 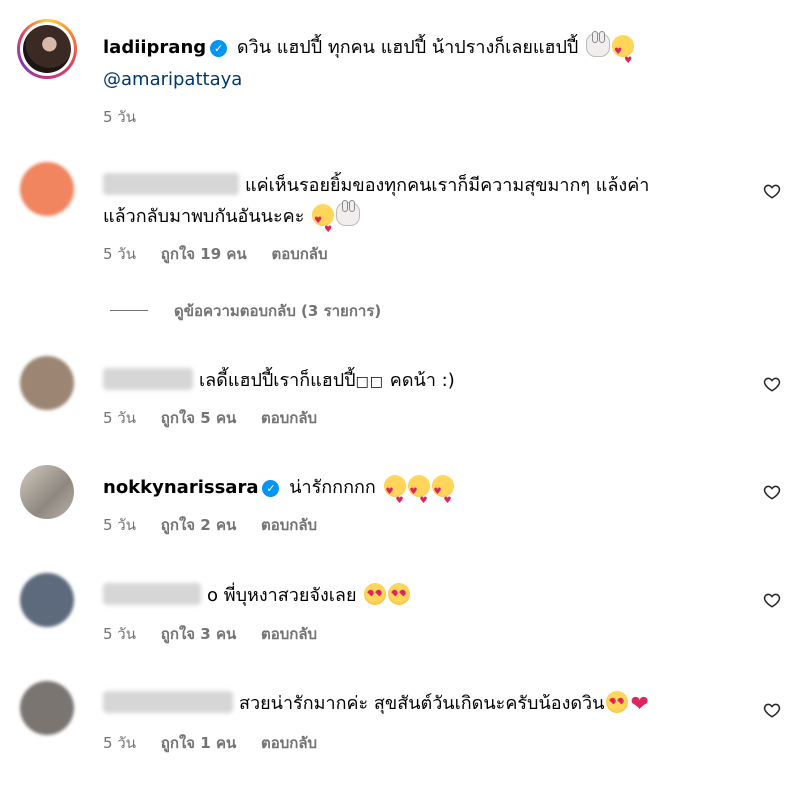 I want to click on username: ladiiprang, so click(x=154, y=47).